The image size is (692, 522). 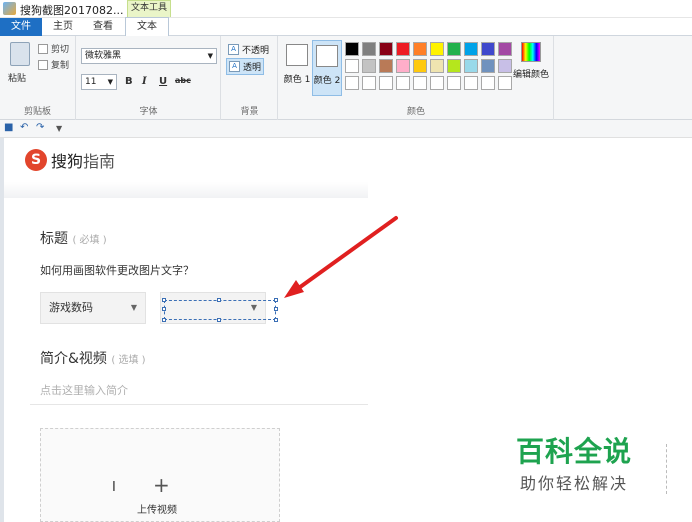 I want to click on context-tab-text-tools: 文本工具, so click(x=149, y=8).